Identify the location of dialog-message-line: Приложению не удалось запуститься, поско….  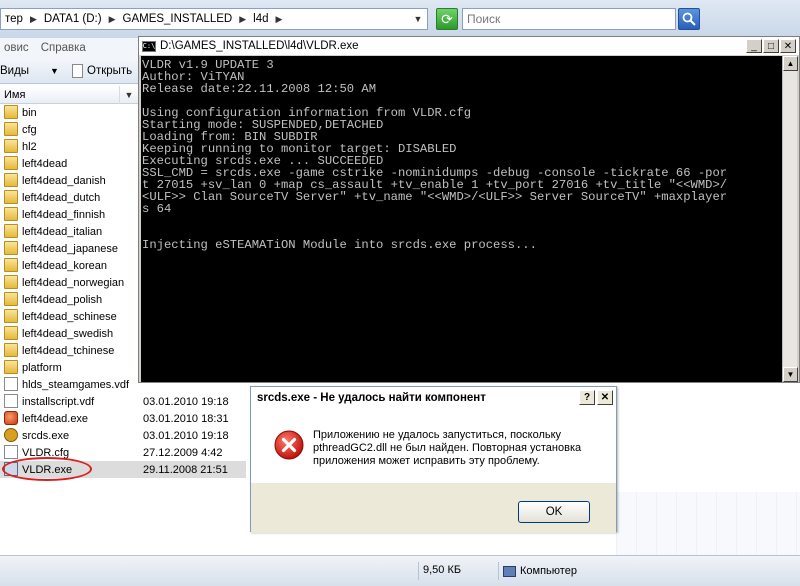
(437, 435).